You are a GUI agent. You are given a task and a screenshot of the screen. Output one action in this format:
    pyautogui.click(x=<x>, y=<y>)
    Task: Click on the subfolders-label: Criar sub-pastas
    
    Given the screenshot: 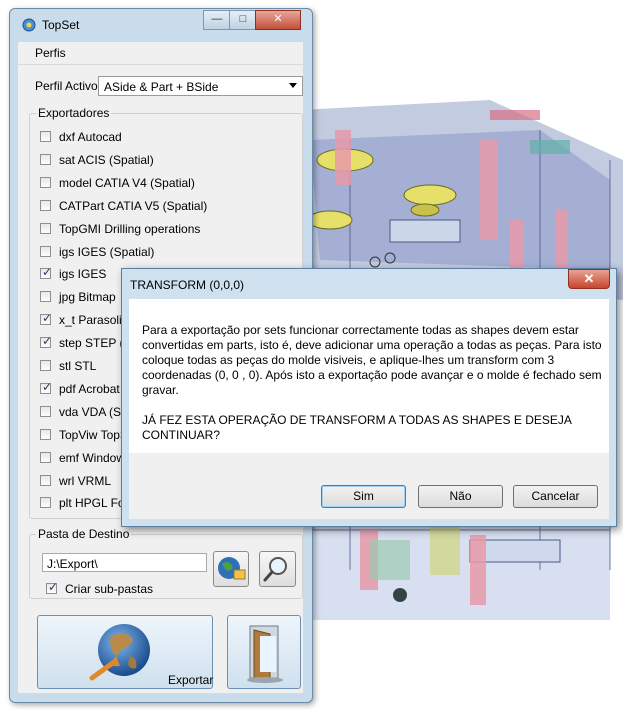 What is the action you would take?
    pyautogui.click(x=109, y=589)
    